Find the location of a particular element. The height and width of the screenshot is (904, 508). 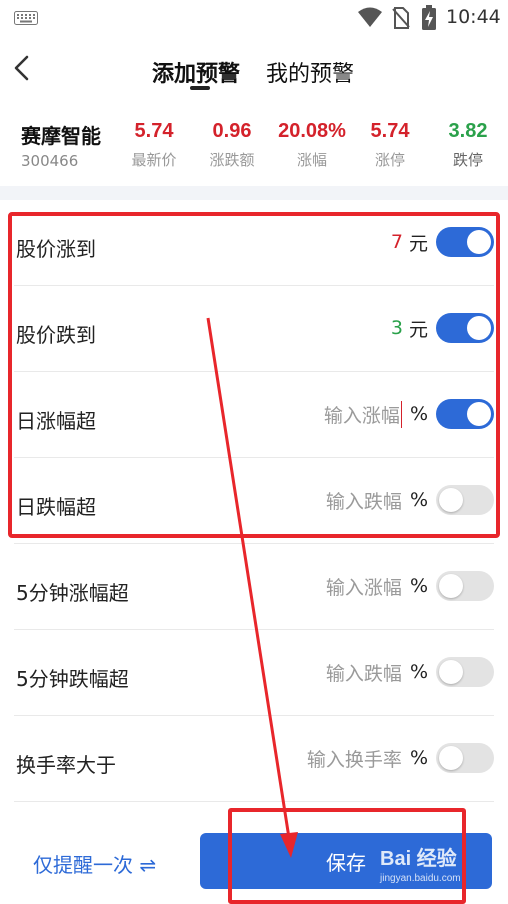

tab-my-alerts: 我的预警 is located at coordinates (310, 72).